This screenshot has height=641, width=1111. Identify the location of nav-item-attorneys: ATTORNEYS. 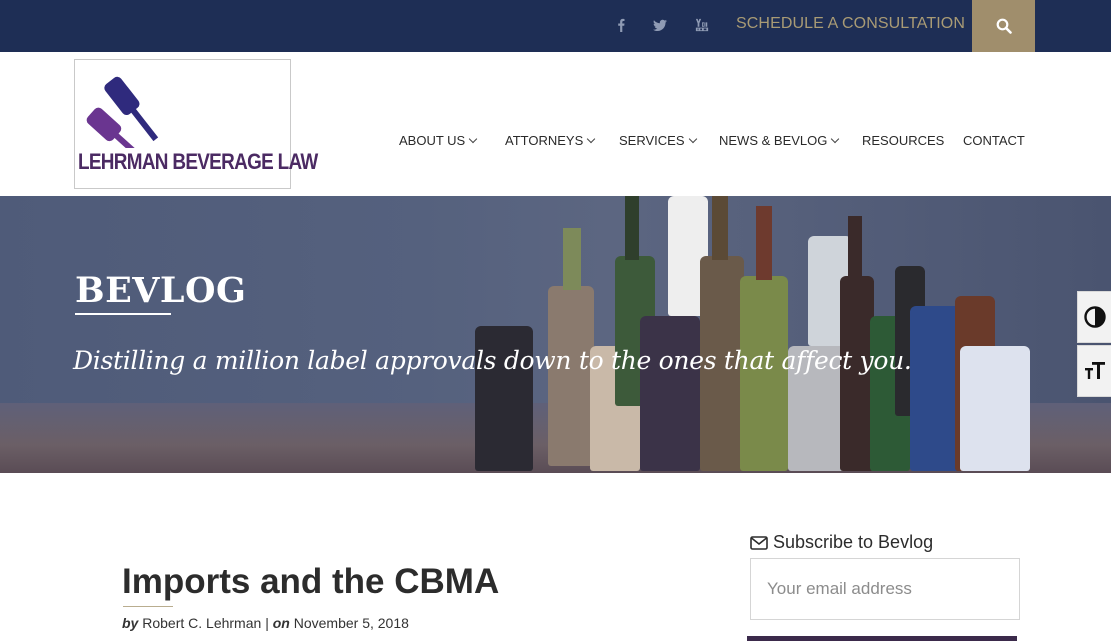
(550, 140).